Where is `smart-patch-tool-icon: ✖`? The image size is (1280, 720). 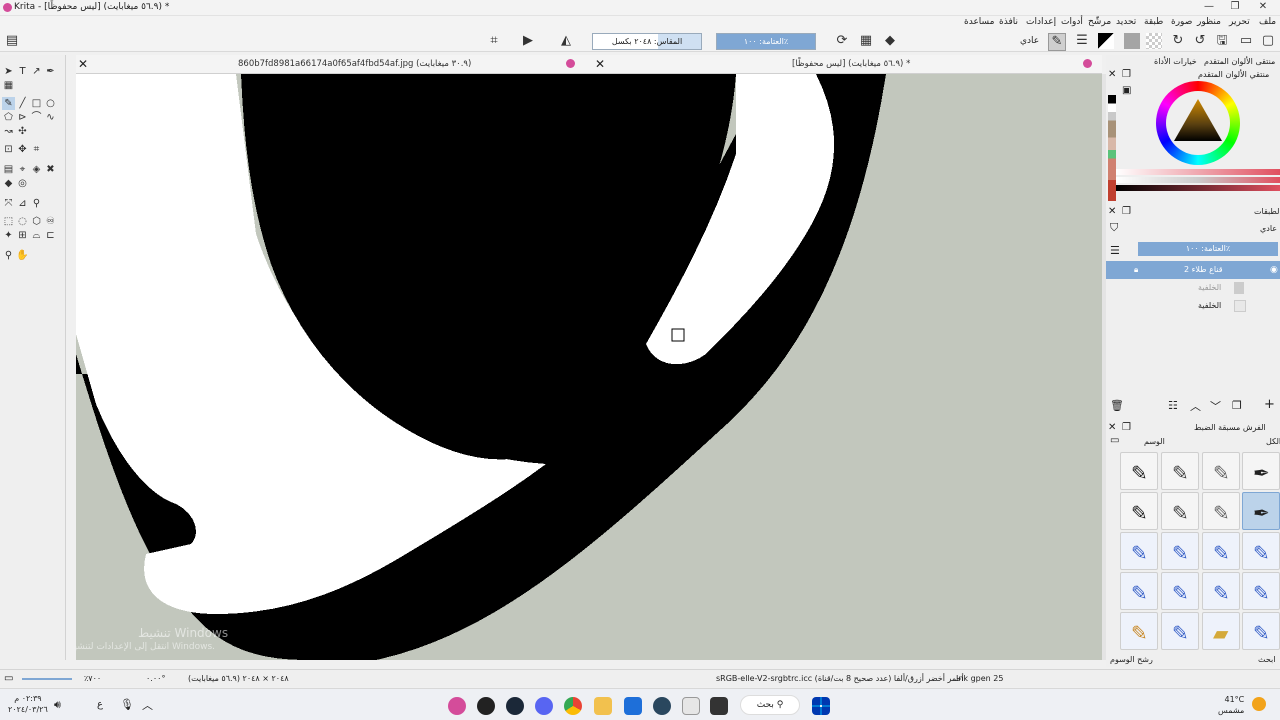
smart-patch-tool-icon: ✖ is located at coordinates (50, 169).